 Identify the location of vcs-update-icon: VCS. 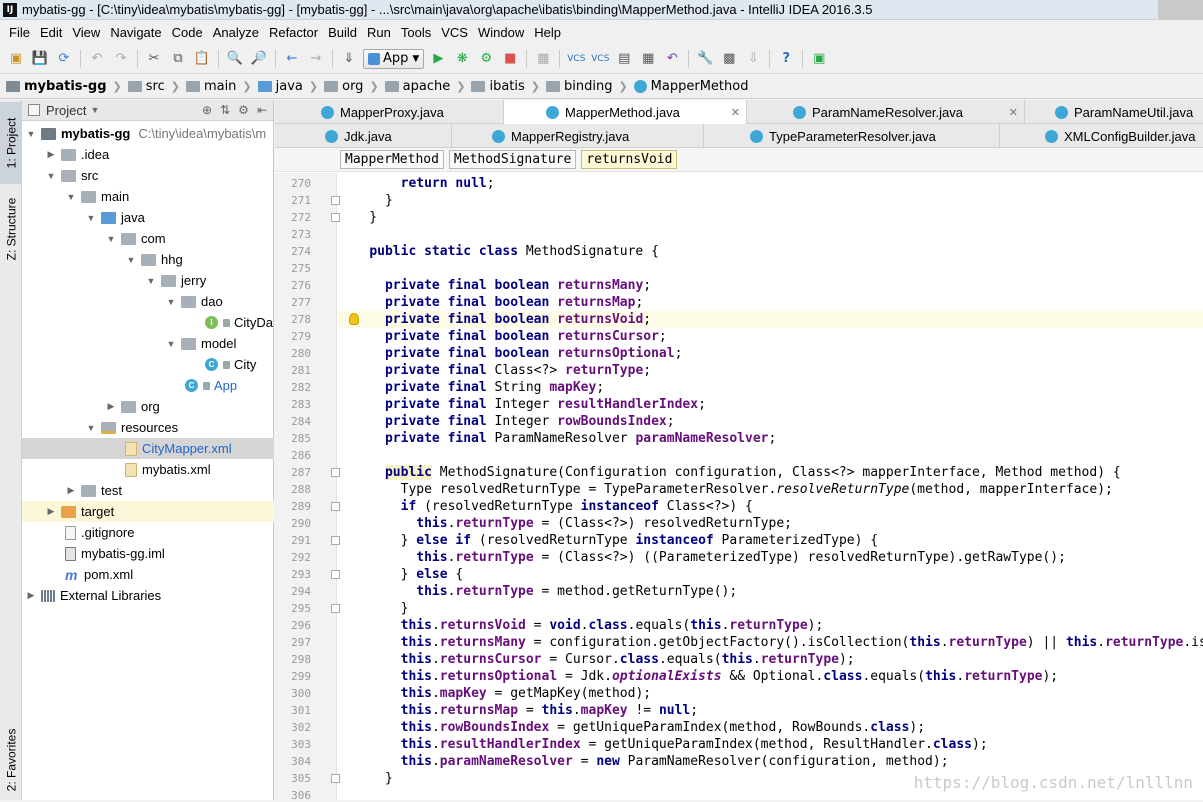
(576, 59).